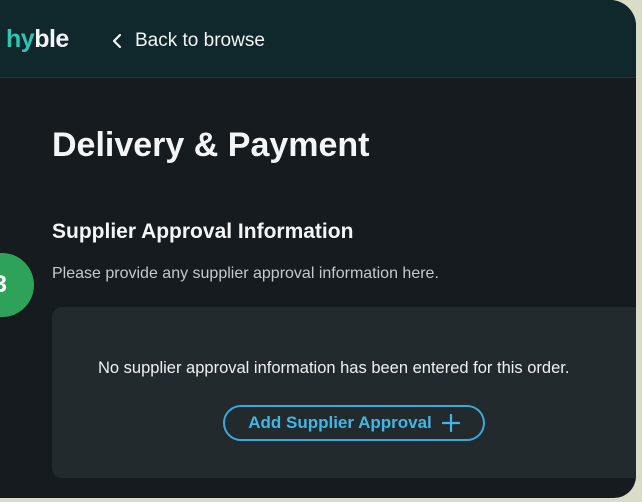 The width and height of the screenshot is (642, 502). I want to click on section-title-supplier-approval: Supplier Approval Information, so click(203, 231).